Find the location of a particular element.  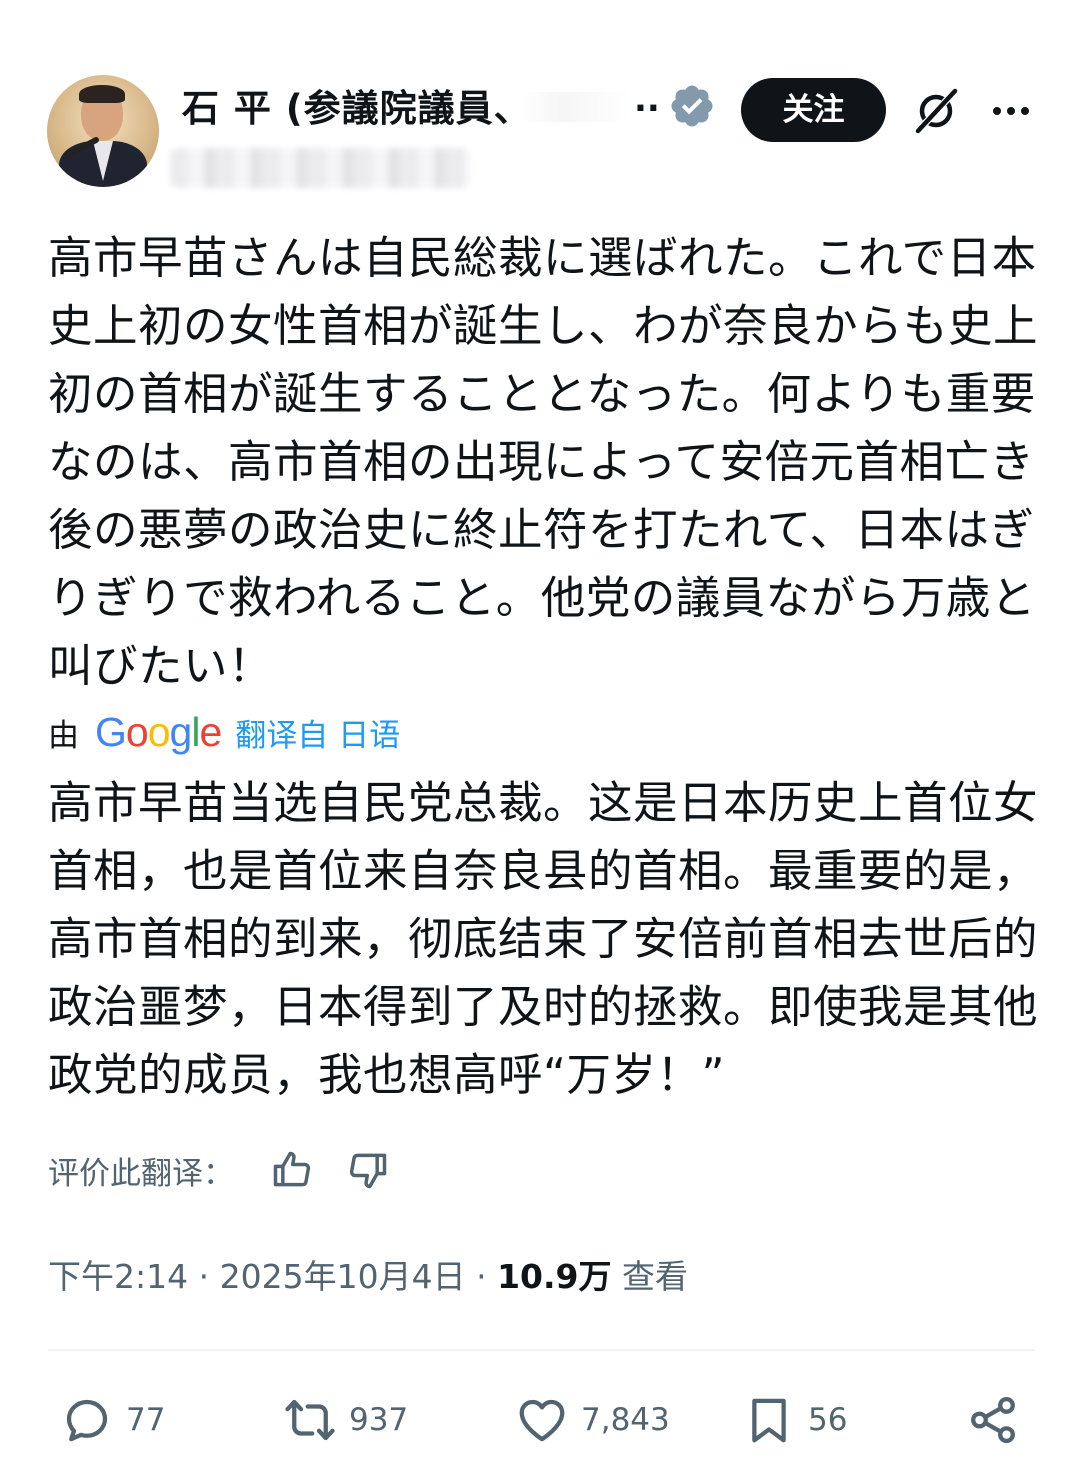

post-header: 石 平 (参議院議員、 .. 关注 is located at coordinates (540, 100).